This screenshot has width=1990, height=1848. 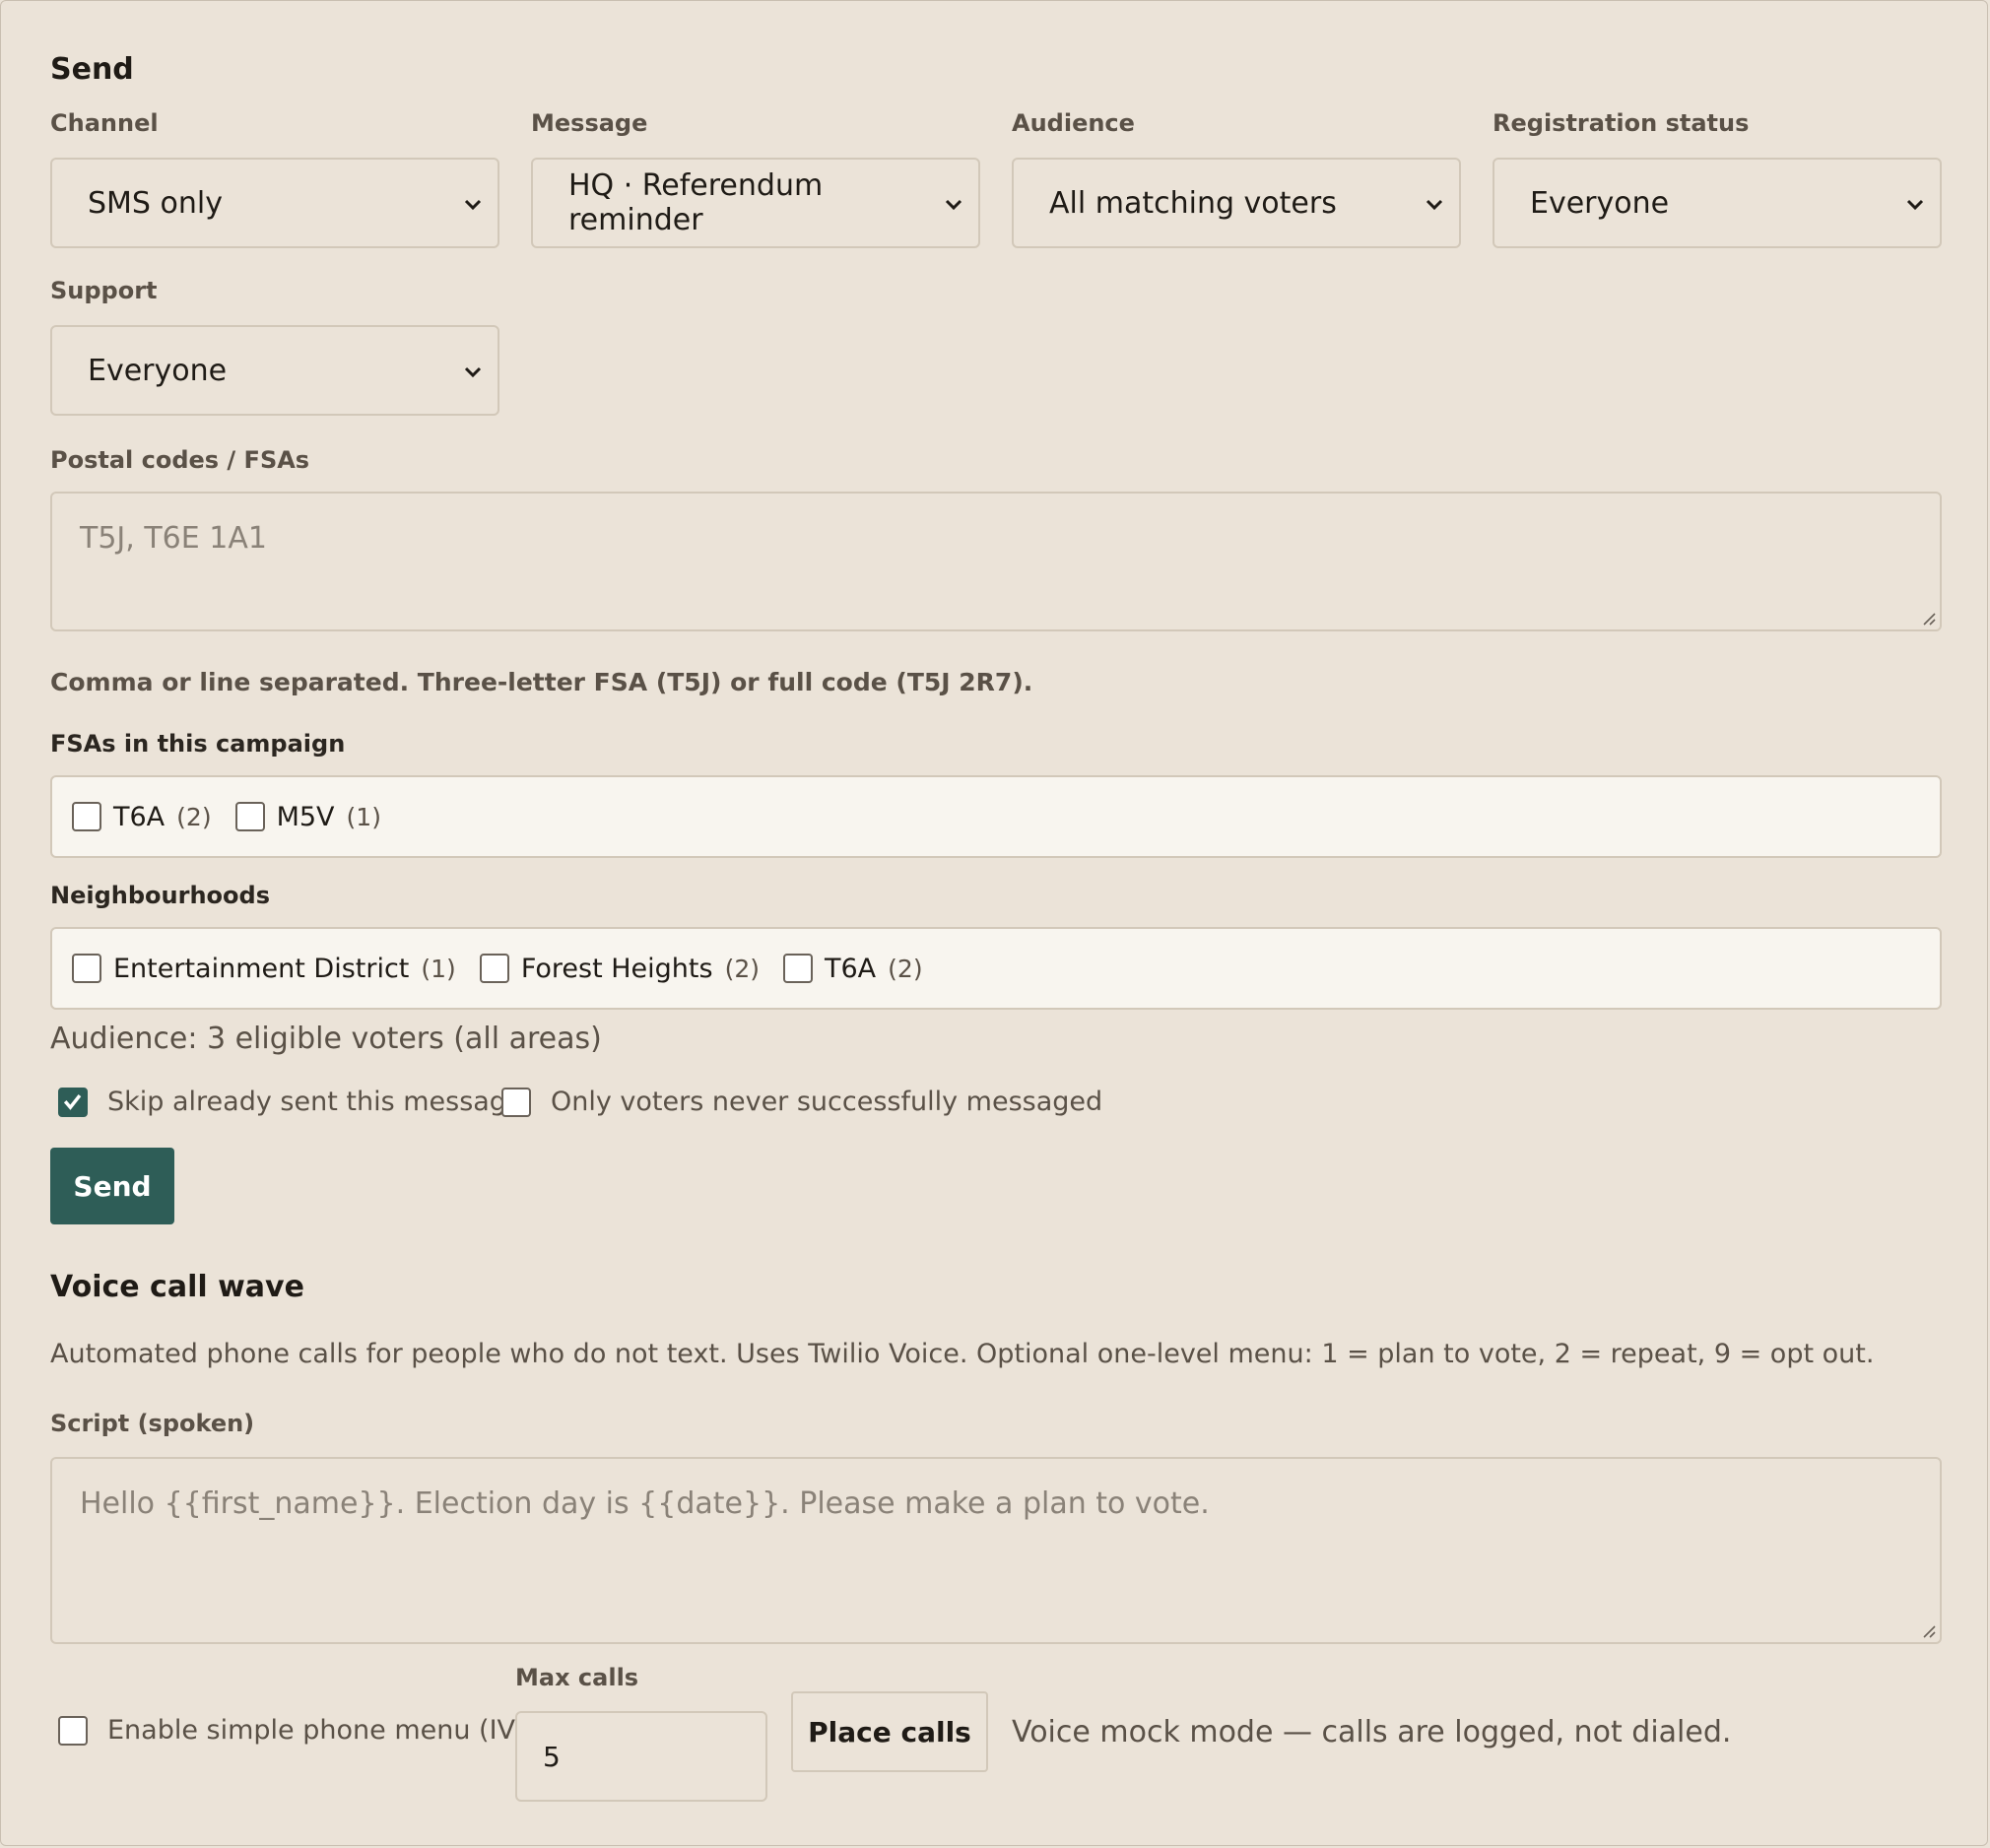 I want to click on ivr-label: Enable simple phone menu (IVR), so click(x=326, y=1730).